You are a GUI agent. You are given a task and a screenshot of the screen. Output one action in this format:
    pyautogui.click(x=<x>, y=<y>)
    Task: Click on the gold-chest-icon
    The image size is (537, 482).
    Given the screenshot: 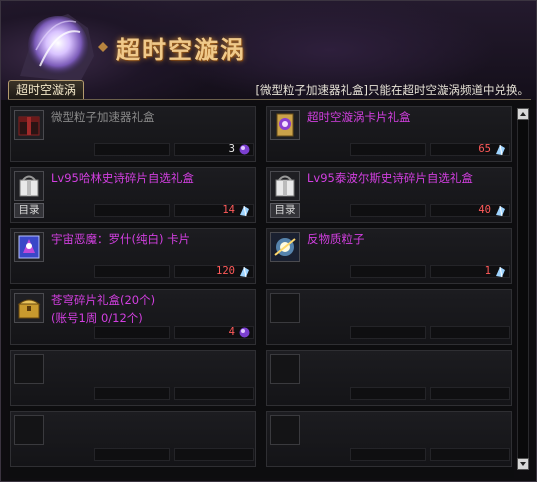 What is the action you would take?
    pyautogui.click(x=29, y=308)
    